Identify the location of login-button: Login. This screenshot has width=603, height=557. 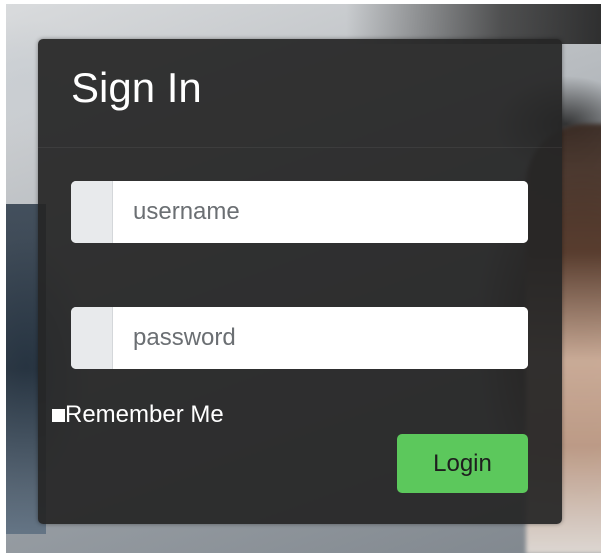
(462, 463).